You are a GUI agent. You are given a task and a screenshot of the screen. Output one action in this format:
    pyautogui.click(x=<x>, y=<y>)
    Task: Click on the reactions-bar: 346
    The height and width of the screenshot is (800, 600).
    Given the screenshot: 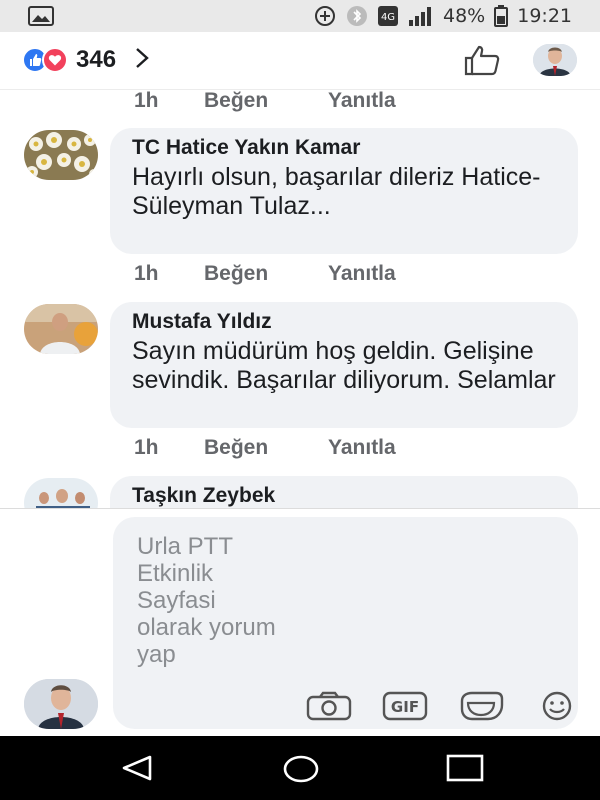 What is the action you would take?
    pyautogui.click(x=300, y=61)
    